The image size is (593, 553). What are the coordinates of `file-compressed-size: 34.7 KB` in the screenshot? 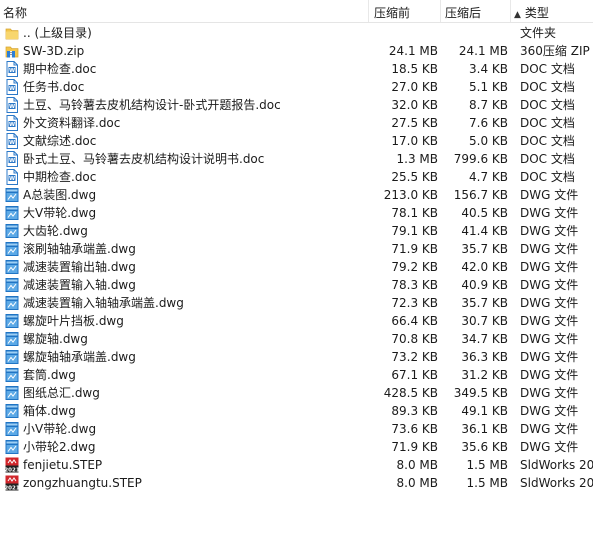 It's located at (484, 339).